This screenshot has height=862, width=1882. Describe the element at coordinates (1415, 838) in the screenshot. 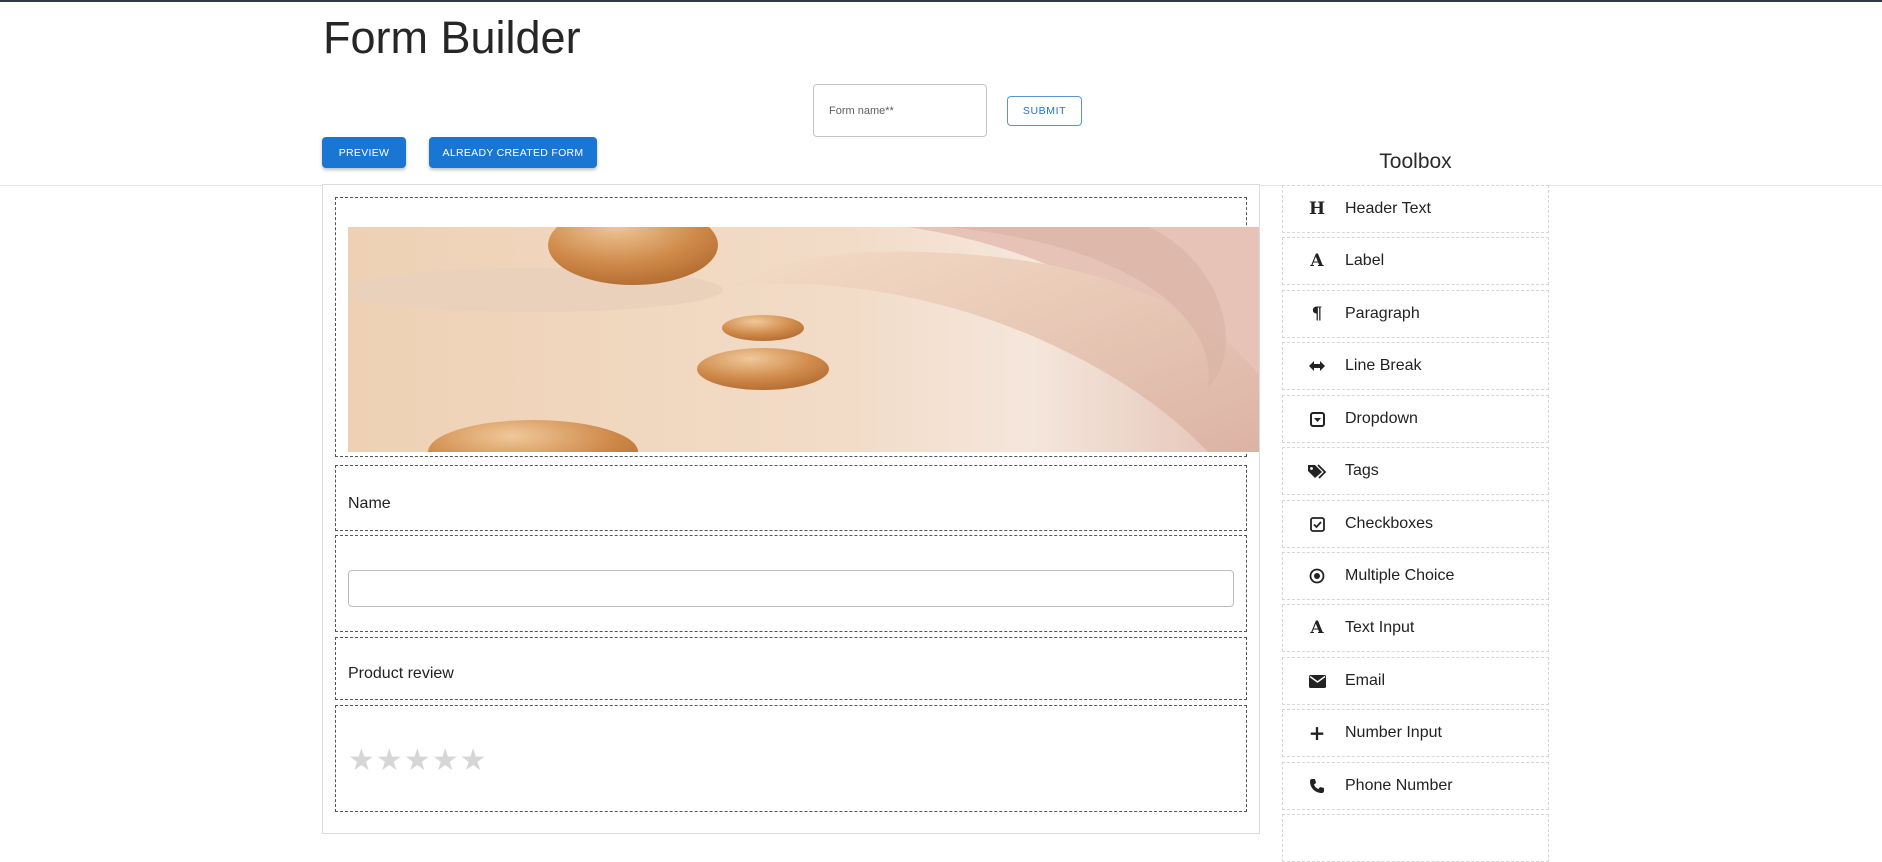

I see `toolbox-item-more` at that location.